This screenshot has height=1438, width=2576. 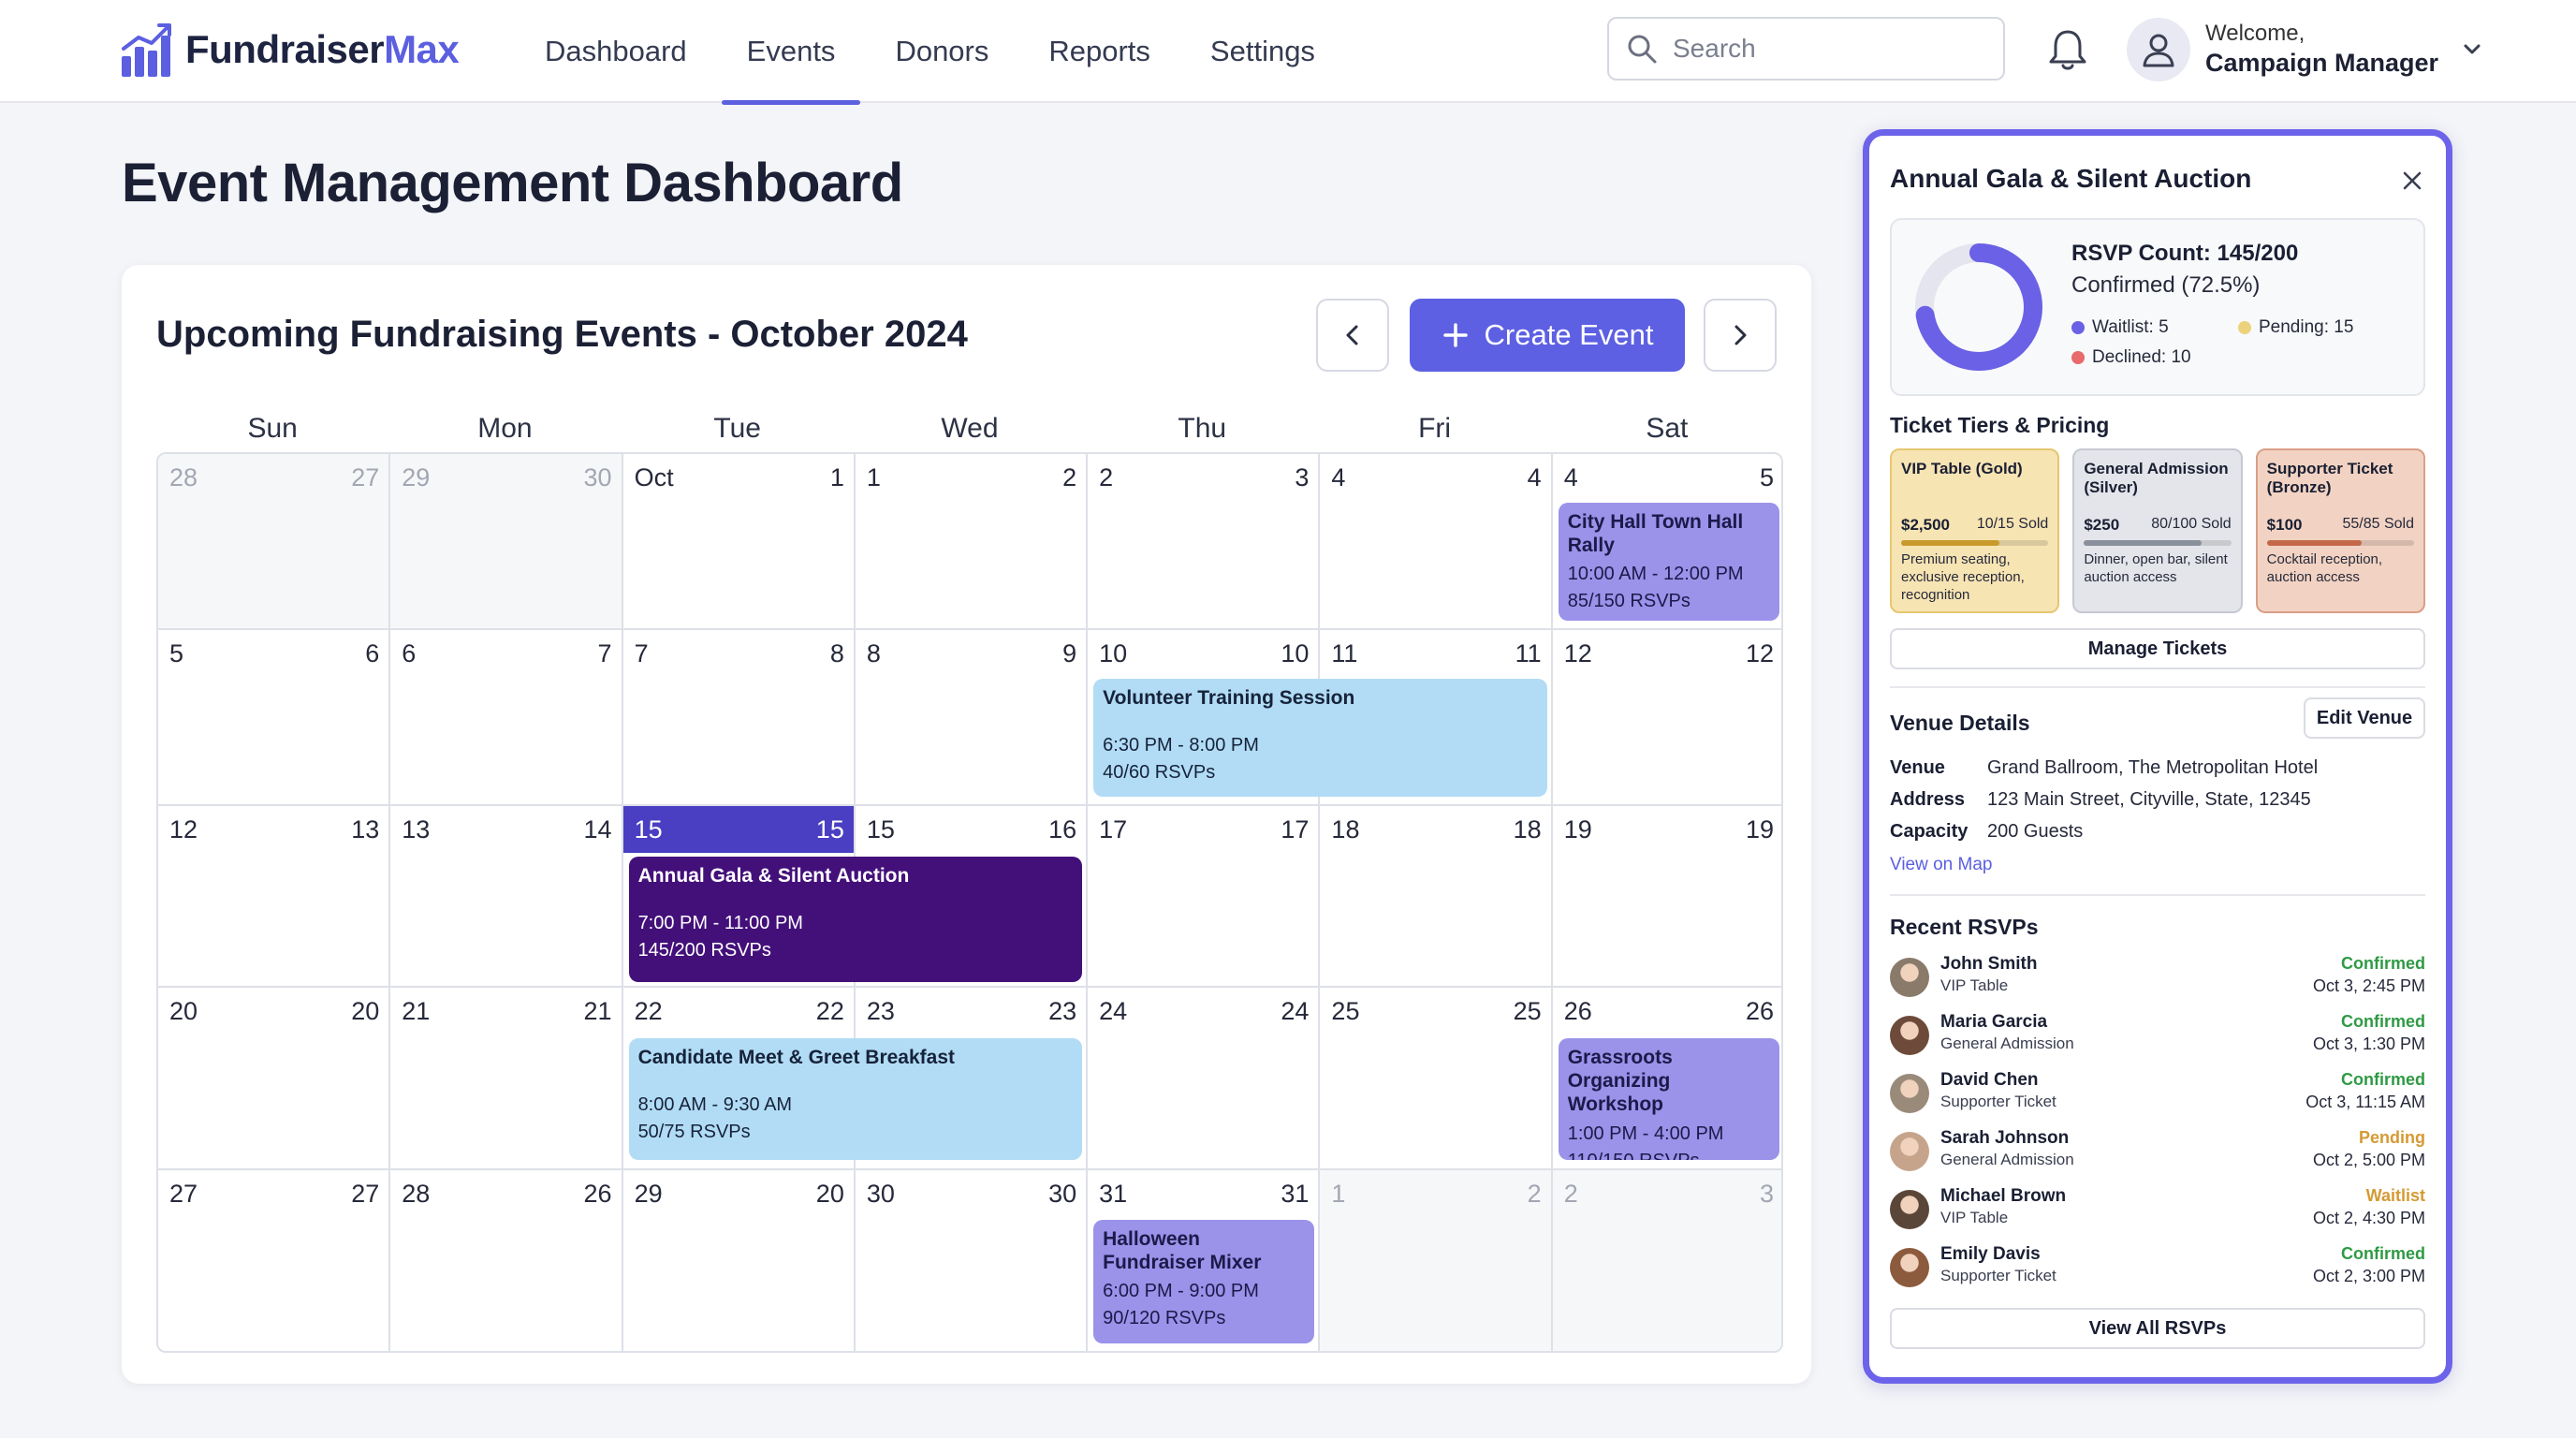 I want to click on event-title: Halloween Fundraiser Mixer, so click(x=1182, y=1251).